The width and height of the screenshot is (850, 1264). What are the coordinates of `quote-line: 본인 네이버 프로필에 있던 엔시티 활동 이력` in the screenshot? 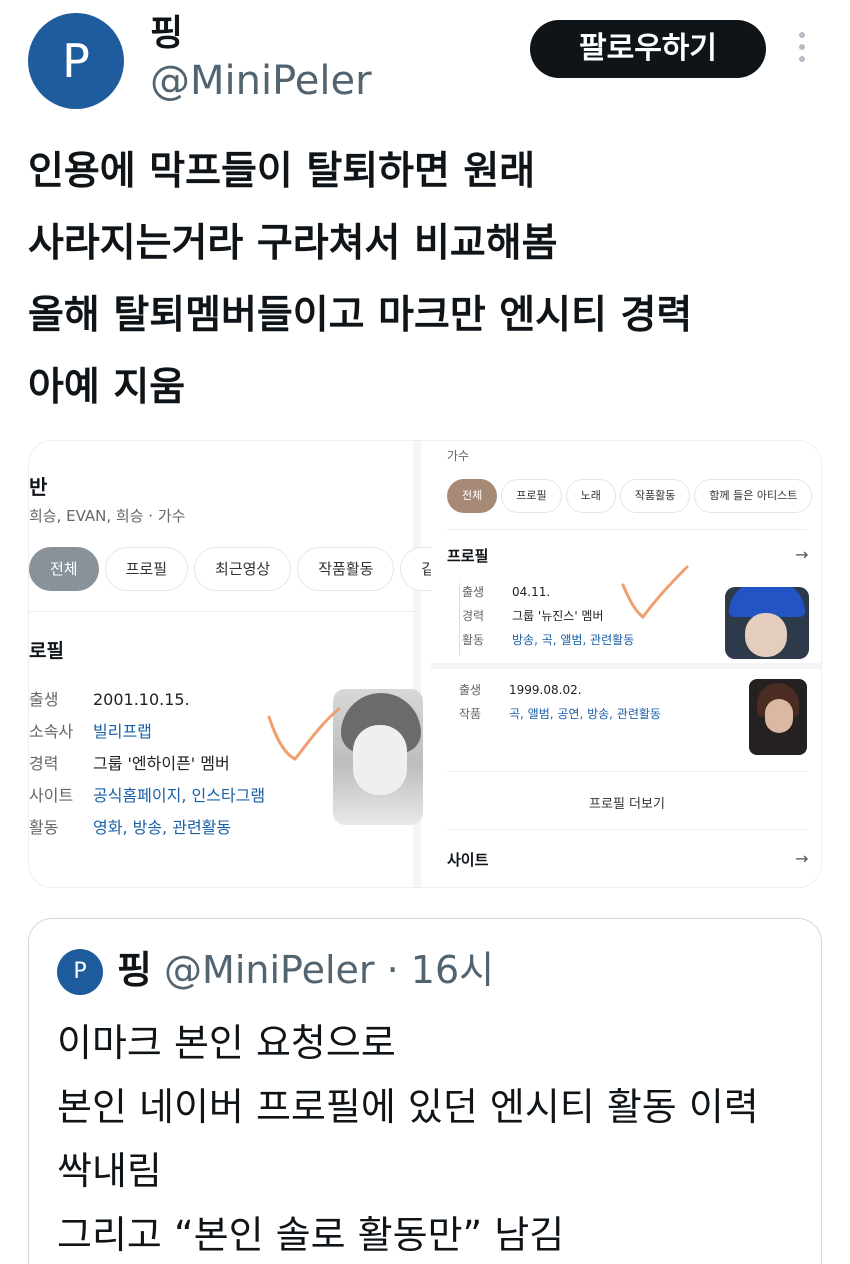 It's located at (408, 1107).